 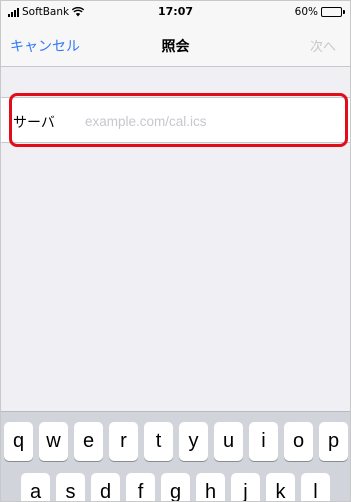 I want to click on next-button: 次へ, so click(x=323, y=45).